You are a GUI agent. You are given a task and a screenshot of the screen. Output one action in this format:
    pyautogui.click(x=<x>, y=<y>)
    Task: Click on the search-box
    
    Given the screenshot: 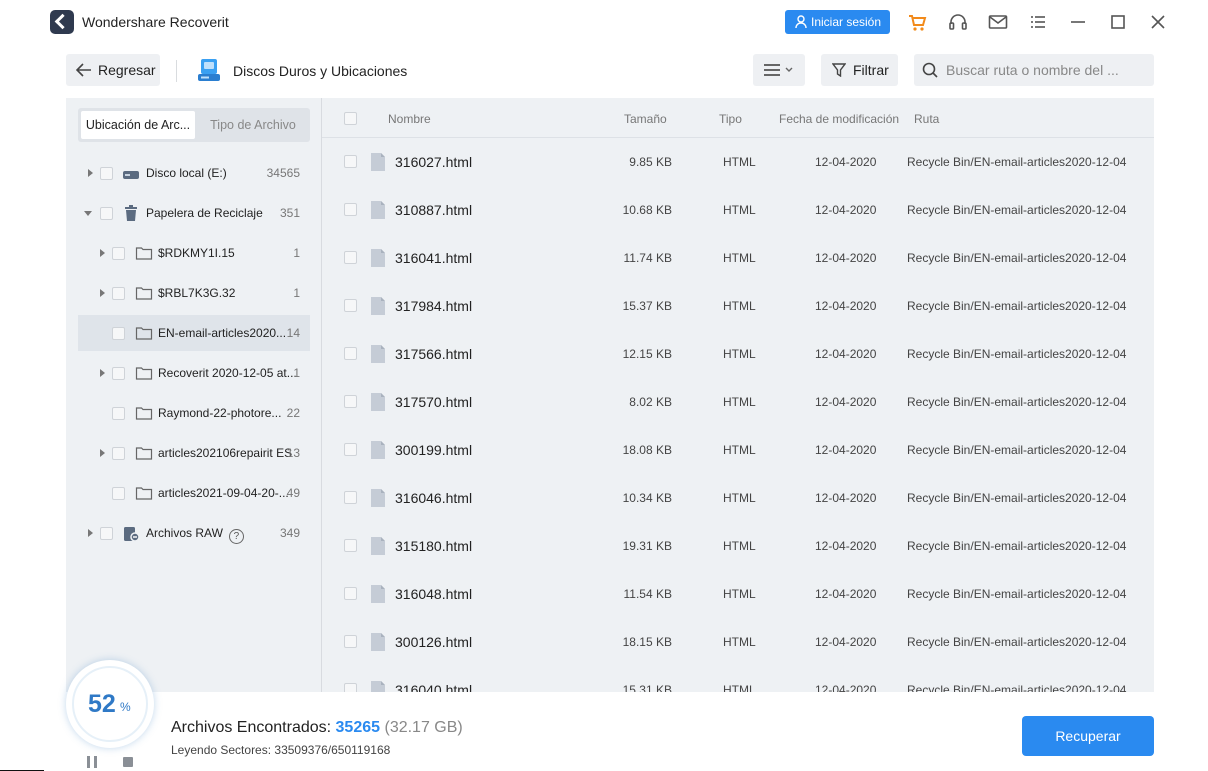 What is the action you would take?
    pyautogui.click(x=1034, y=70)
    